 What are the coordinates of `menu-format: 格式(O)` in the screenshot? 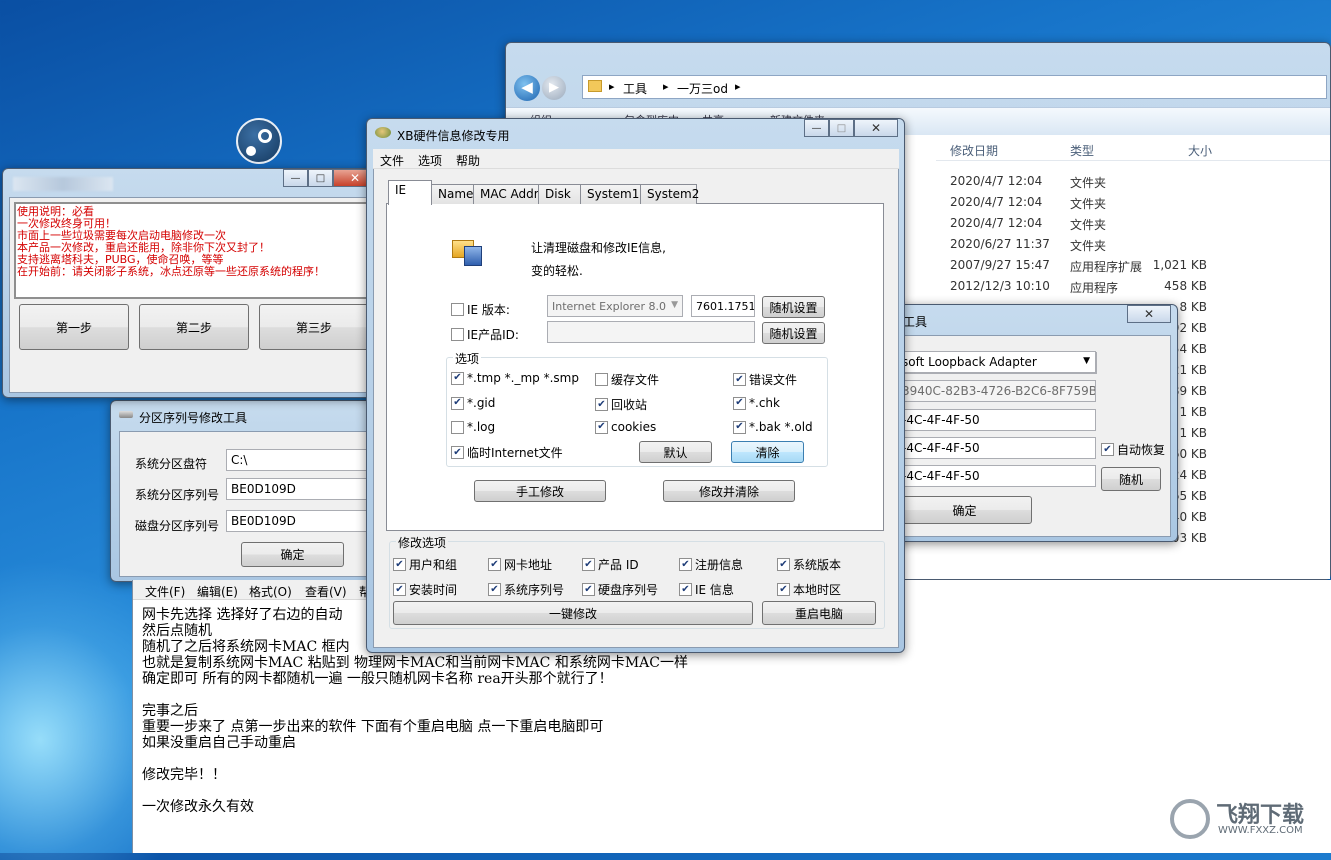 It's located at (270, 591).